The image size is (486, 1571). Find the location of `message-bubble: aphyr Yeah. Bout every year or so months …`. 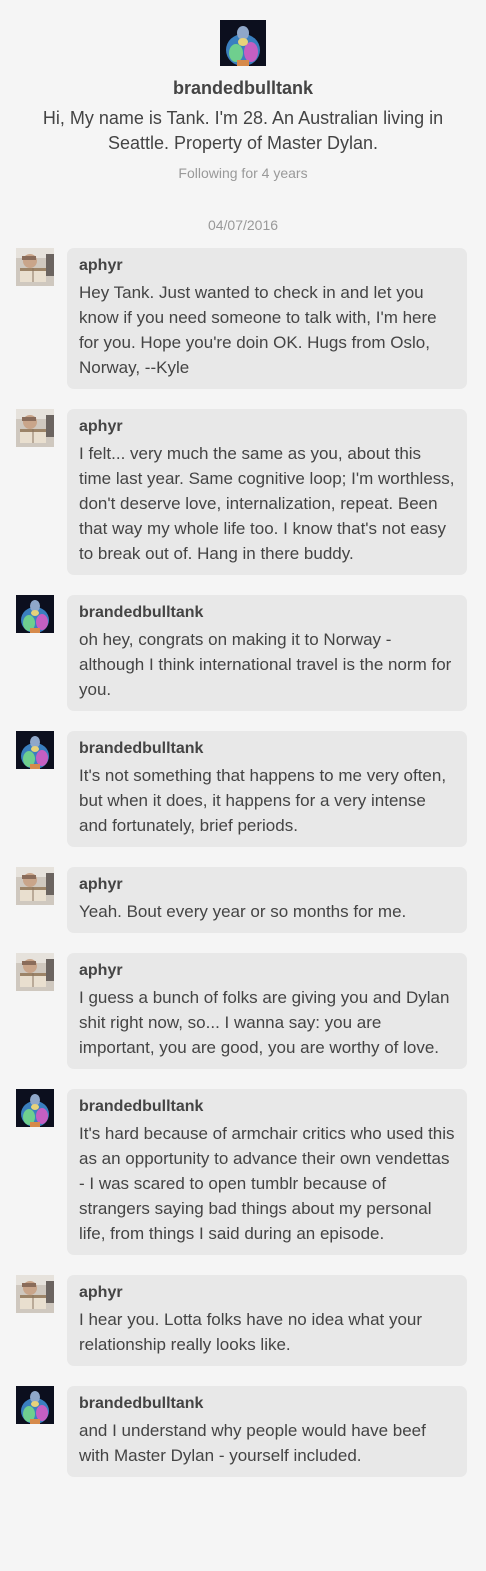

message-bubble: aphyr Yeah. Bout every year or so months … is located at coordinates (267, 900).